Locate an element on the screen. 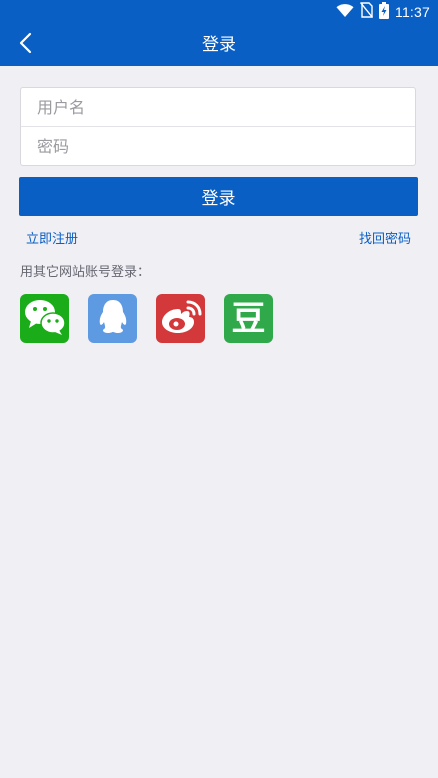 Image resolution: width=438 pixels, height=778 pixels. weibo-icon is located at coordinates (181, 319).